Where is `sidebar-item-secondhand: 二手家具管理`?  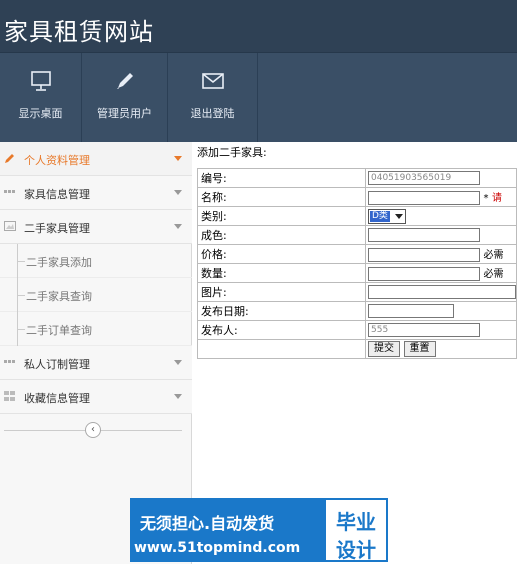
sidebar-item-secondhand: 二手家具管理 is located at coordinates (96, 227).